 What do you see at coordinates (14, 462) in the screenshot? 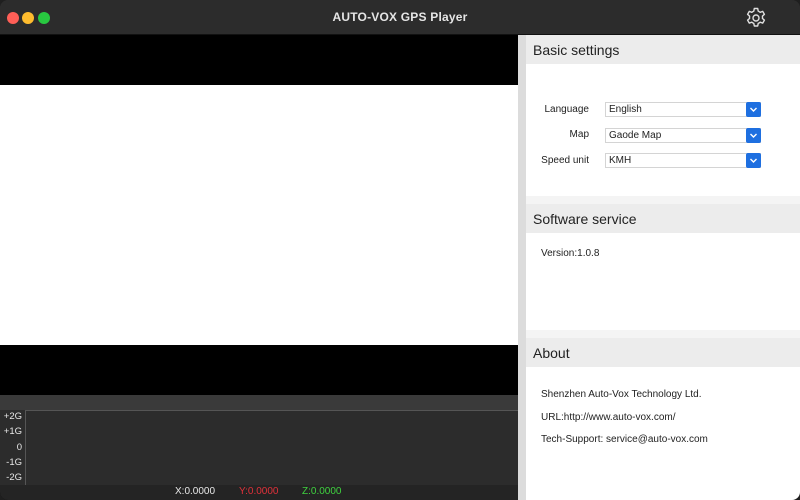
I see `axis-label-minus-1g: -1G` at bounding box center [14, 462].